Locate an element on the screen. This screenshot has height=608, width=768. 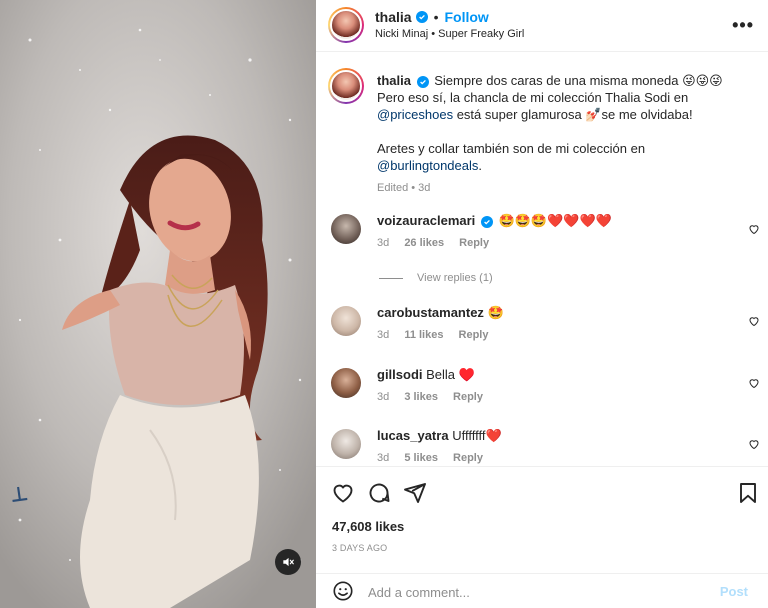
caption-avatar is located at coordinates (346, 86).